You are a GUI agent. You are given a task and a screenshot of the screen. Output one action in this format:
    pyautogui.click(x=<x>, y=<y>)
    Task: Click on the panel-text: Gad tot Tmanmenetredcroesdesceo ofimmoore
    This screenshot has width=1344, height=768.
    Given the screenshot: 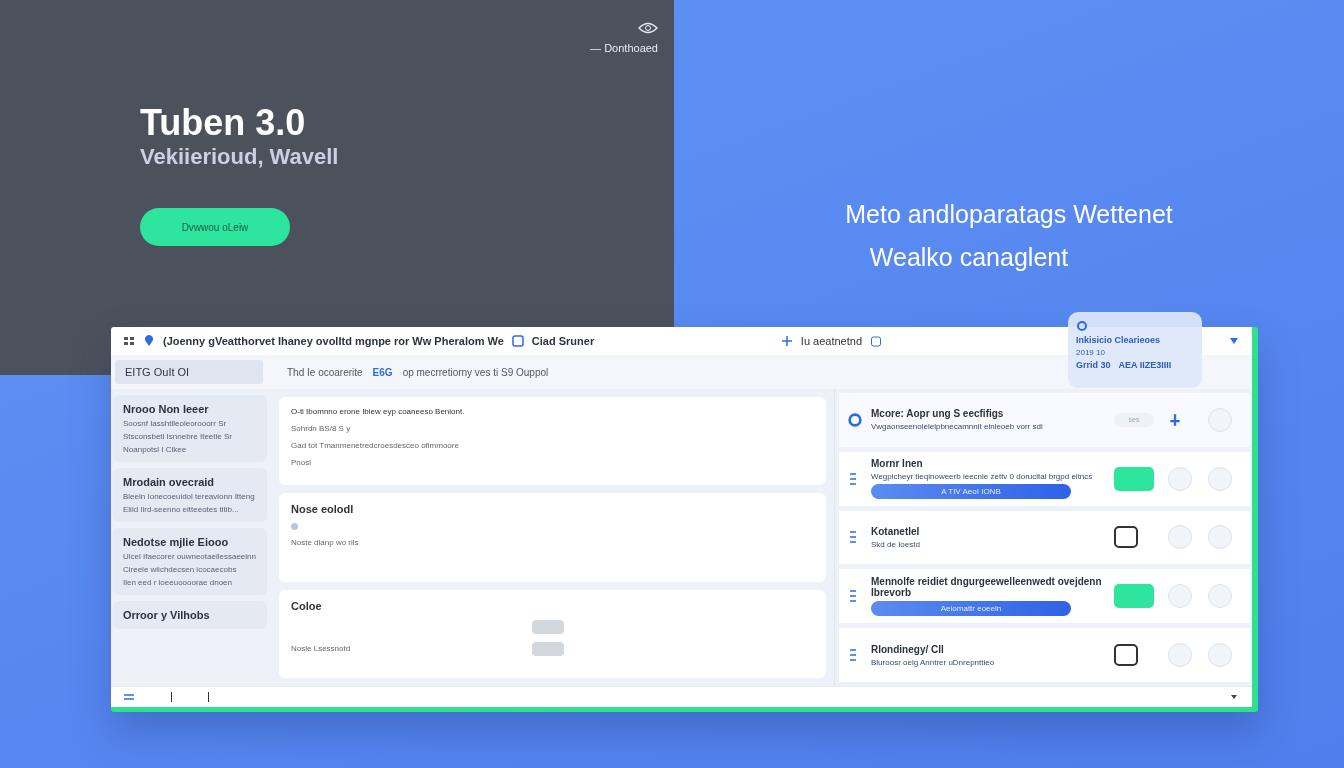 What is the action you would take?
    pyautogui.click(x=375, y=445)
    